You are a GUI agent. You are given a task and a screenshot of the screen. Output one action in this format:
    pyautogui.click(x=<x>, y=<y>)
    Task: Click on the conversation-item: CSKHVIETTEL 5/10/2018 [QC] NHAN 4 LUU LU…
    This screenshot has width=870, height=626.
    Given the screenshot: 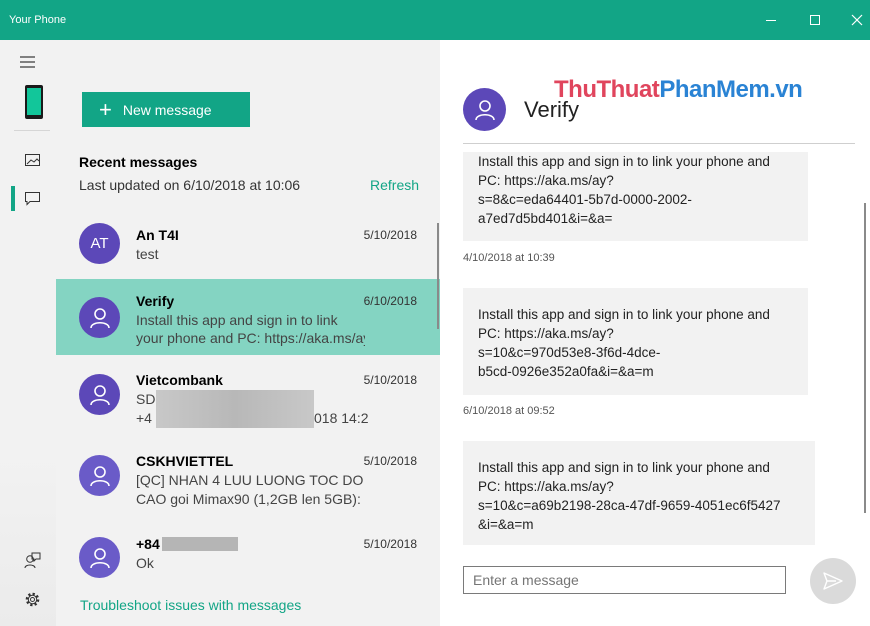 What is the action you would take?
    pyautogui.click(x=248, y=479)
    